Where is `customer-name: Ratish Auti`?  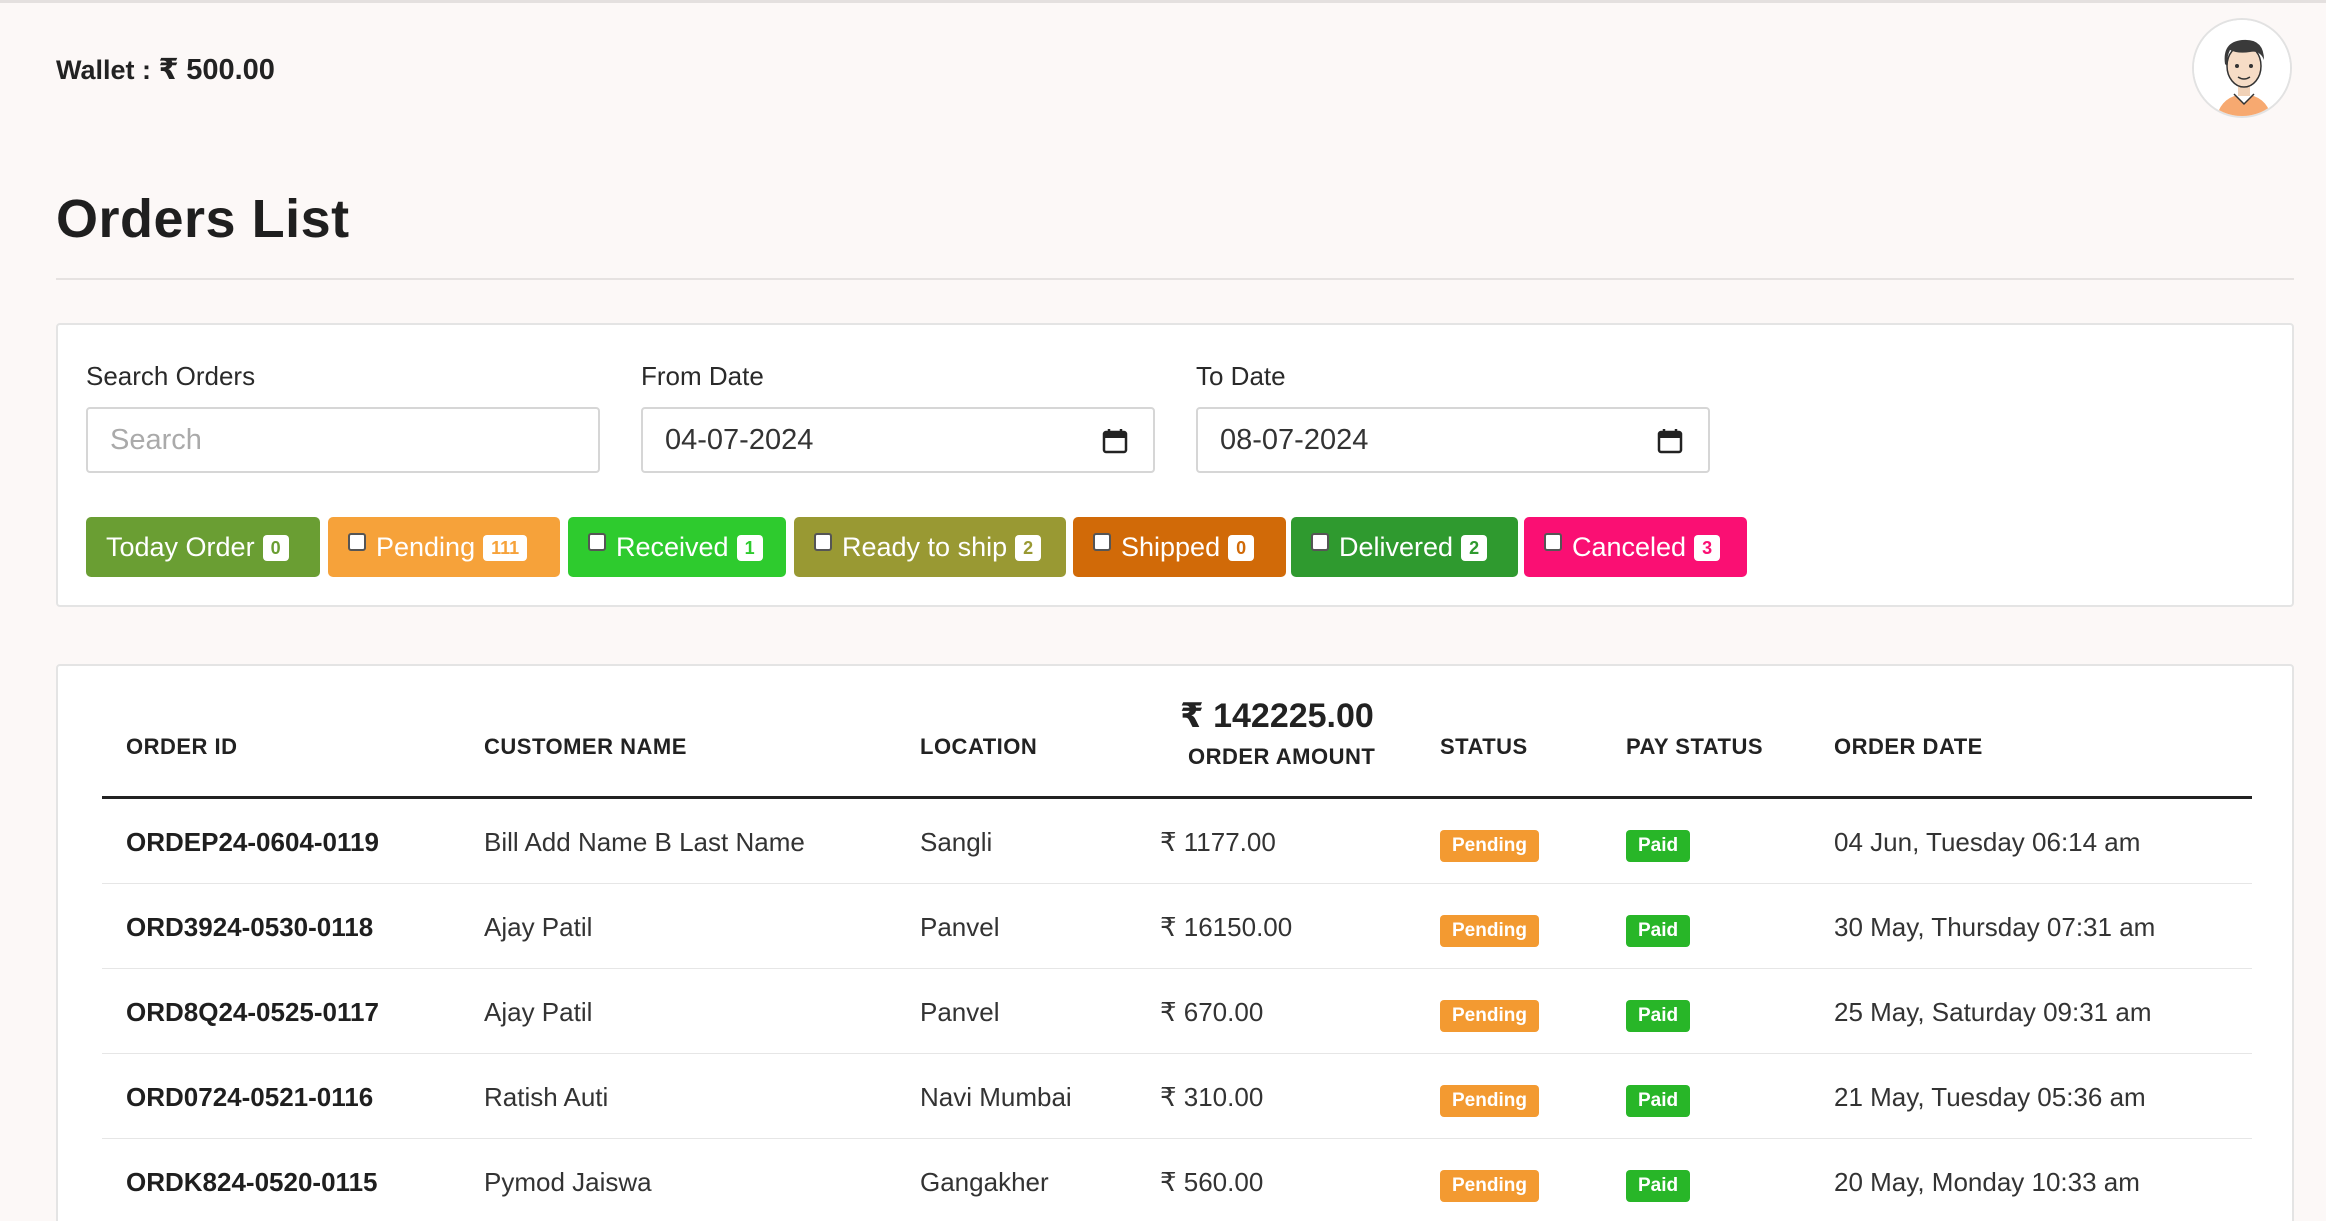
customer-name: Ratish Auti is located at coordinates (546, 1097).